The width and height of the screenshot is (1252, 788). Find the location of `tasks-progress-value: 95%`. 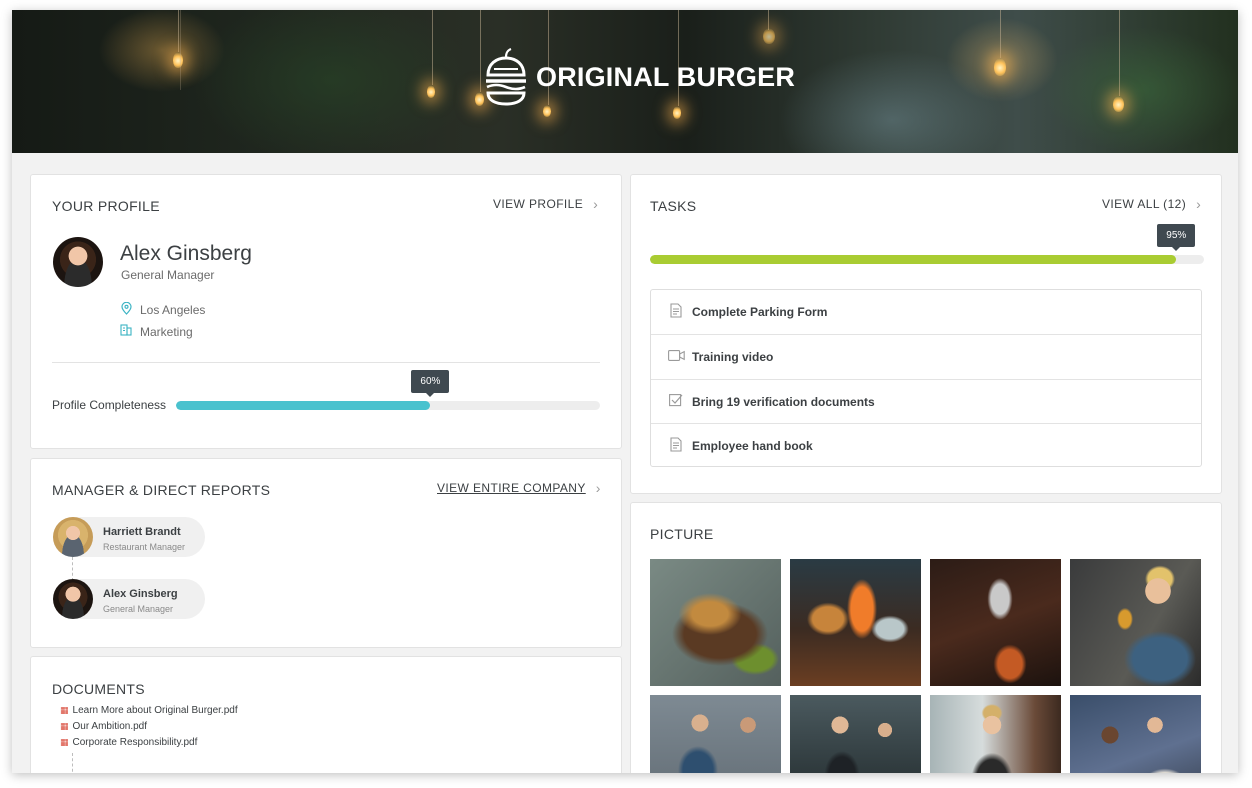

tasks-progress-value: 95% is located at coordinates (1176, 235).